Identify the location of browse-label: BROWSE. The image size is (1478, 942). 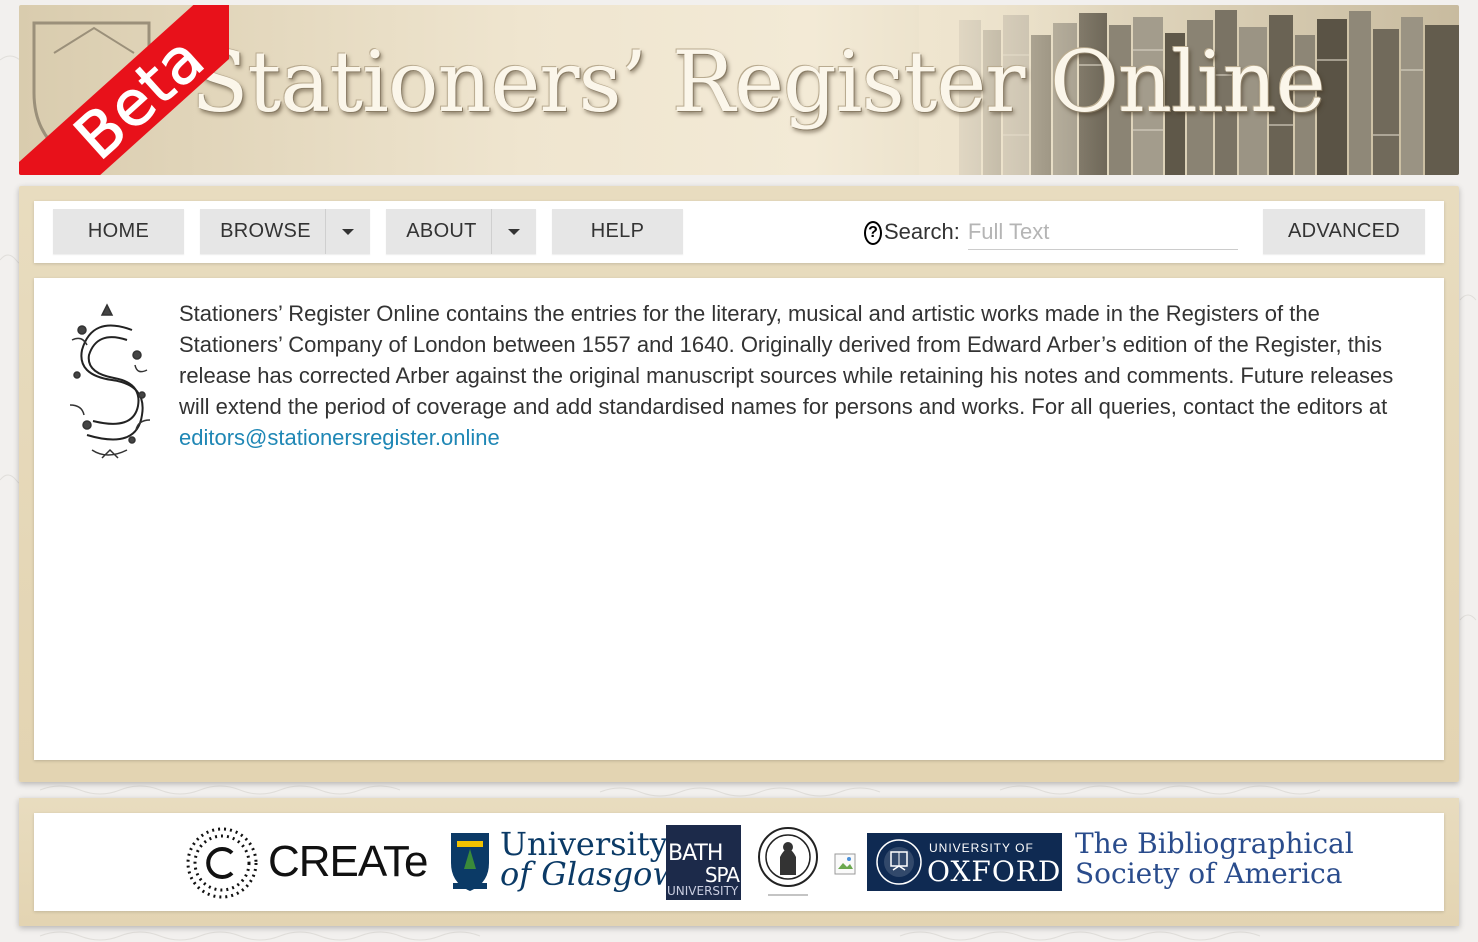
(265, 231).